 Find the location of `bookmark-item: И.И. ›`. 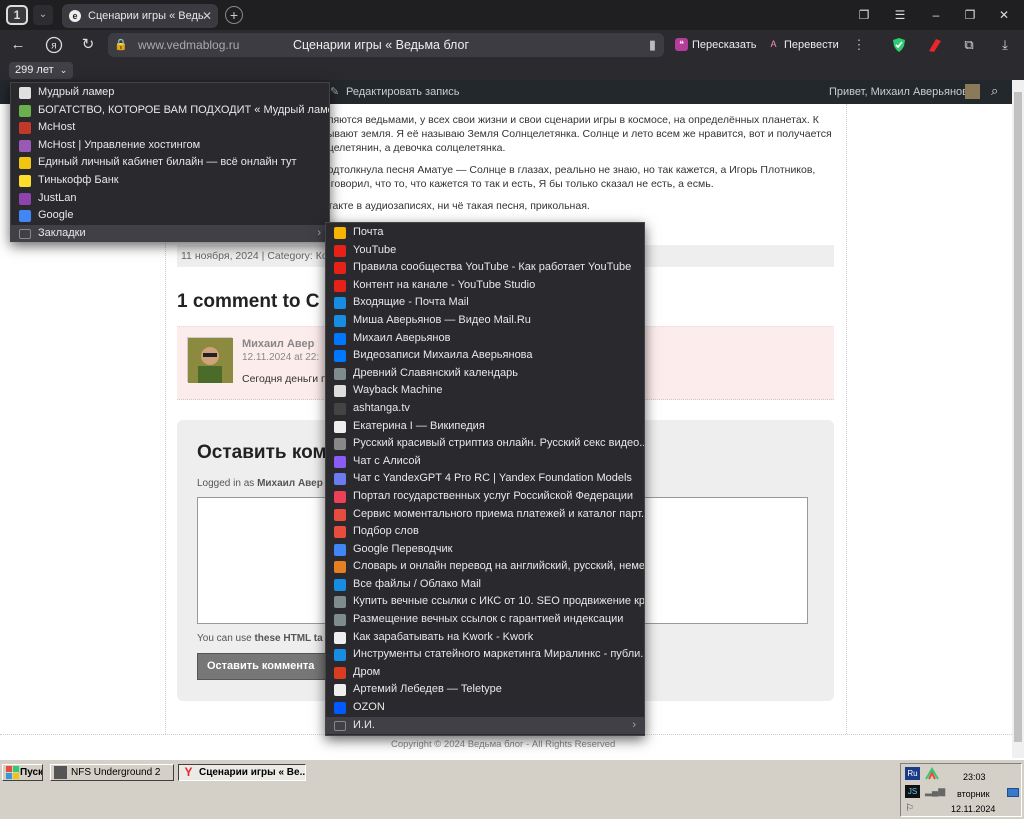

bookmark-item: И.И. › is located at coordinates (485, 725).